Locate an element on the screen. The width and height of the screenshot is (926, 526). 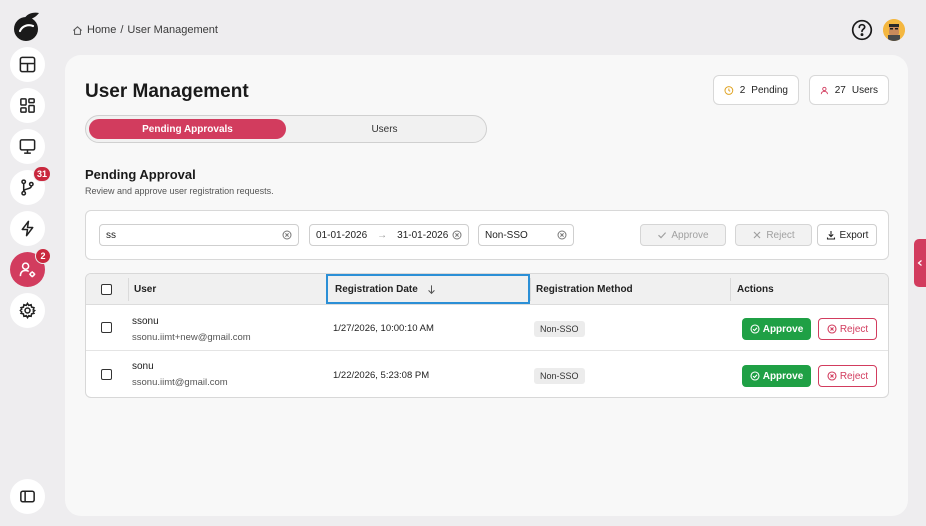
clock-icon is located at coordinates (729, 90).